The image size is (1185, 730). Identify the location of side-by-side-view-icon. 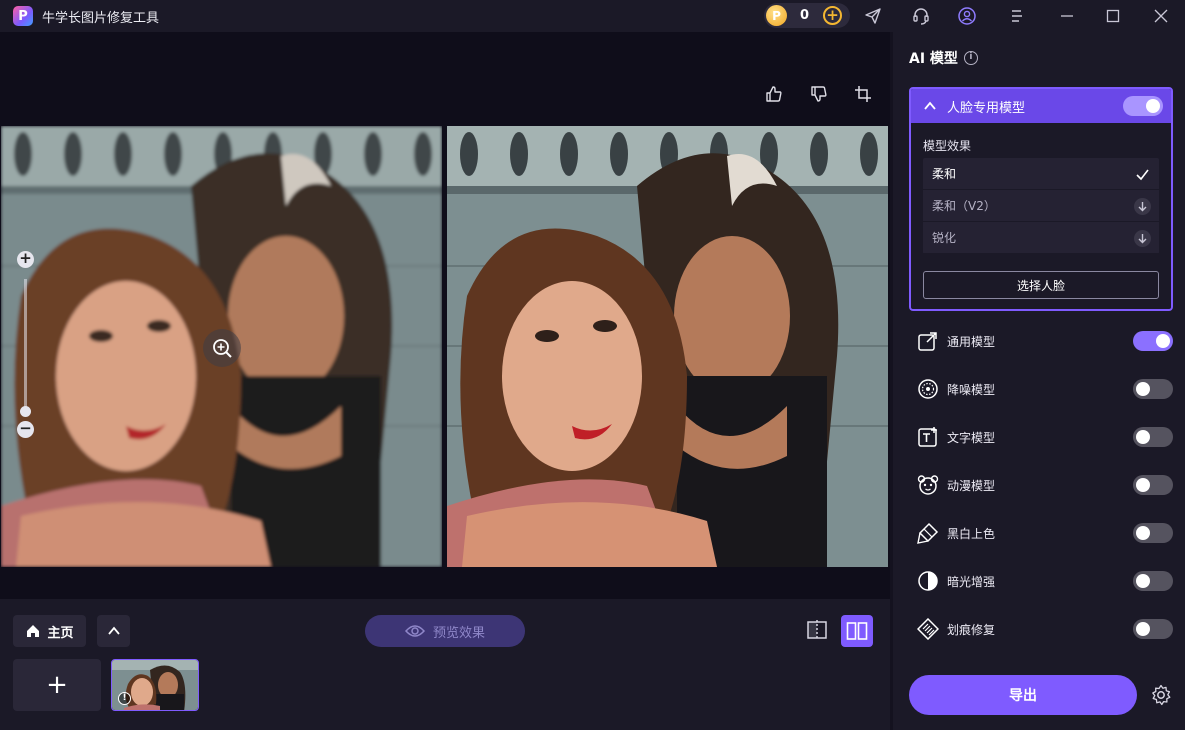
(857, 631).